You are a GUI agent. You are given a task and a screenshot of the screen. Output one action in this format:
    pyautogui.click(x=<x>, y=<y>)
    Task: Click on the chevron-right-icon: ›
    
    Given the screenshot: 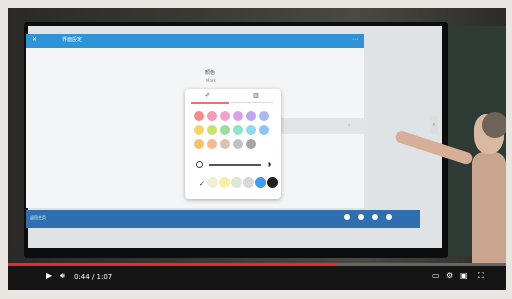 What is the action you would take?
    pyautogui.click(x=349, y=125)
    